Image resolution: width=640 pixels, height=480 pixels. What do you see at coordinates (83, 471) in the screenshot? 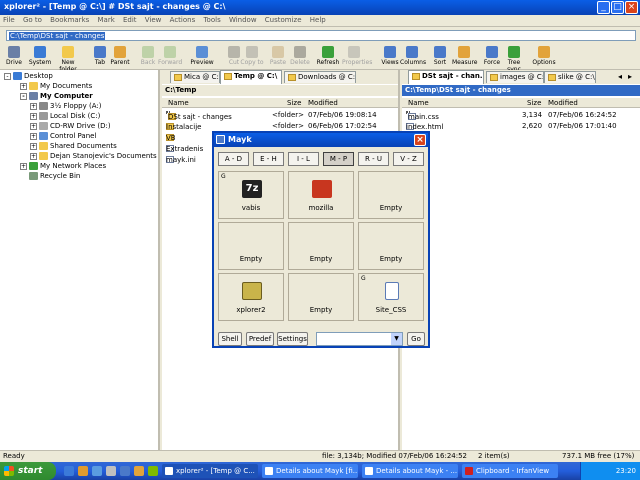
I see `quick-launch-folder-icon` at bounding box center [83, 471].